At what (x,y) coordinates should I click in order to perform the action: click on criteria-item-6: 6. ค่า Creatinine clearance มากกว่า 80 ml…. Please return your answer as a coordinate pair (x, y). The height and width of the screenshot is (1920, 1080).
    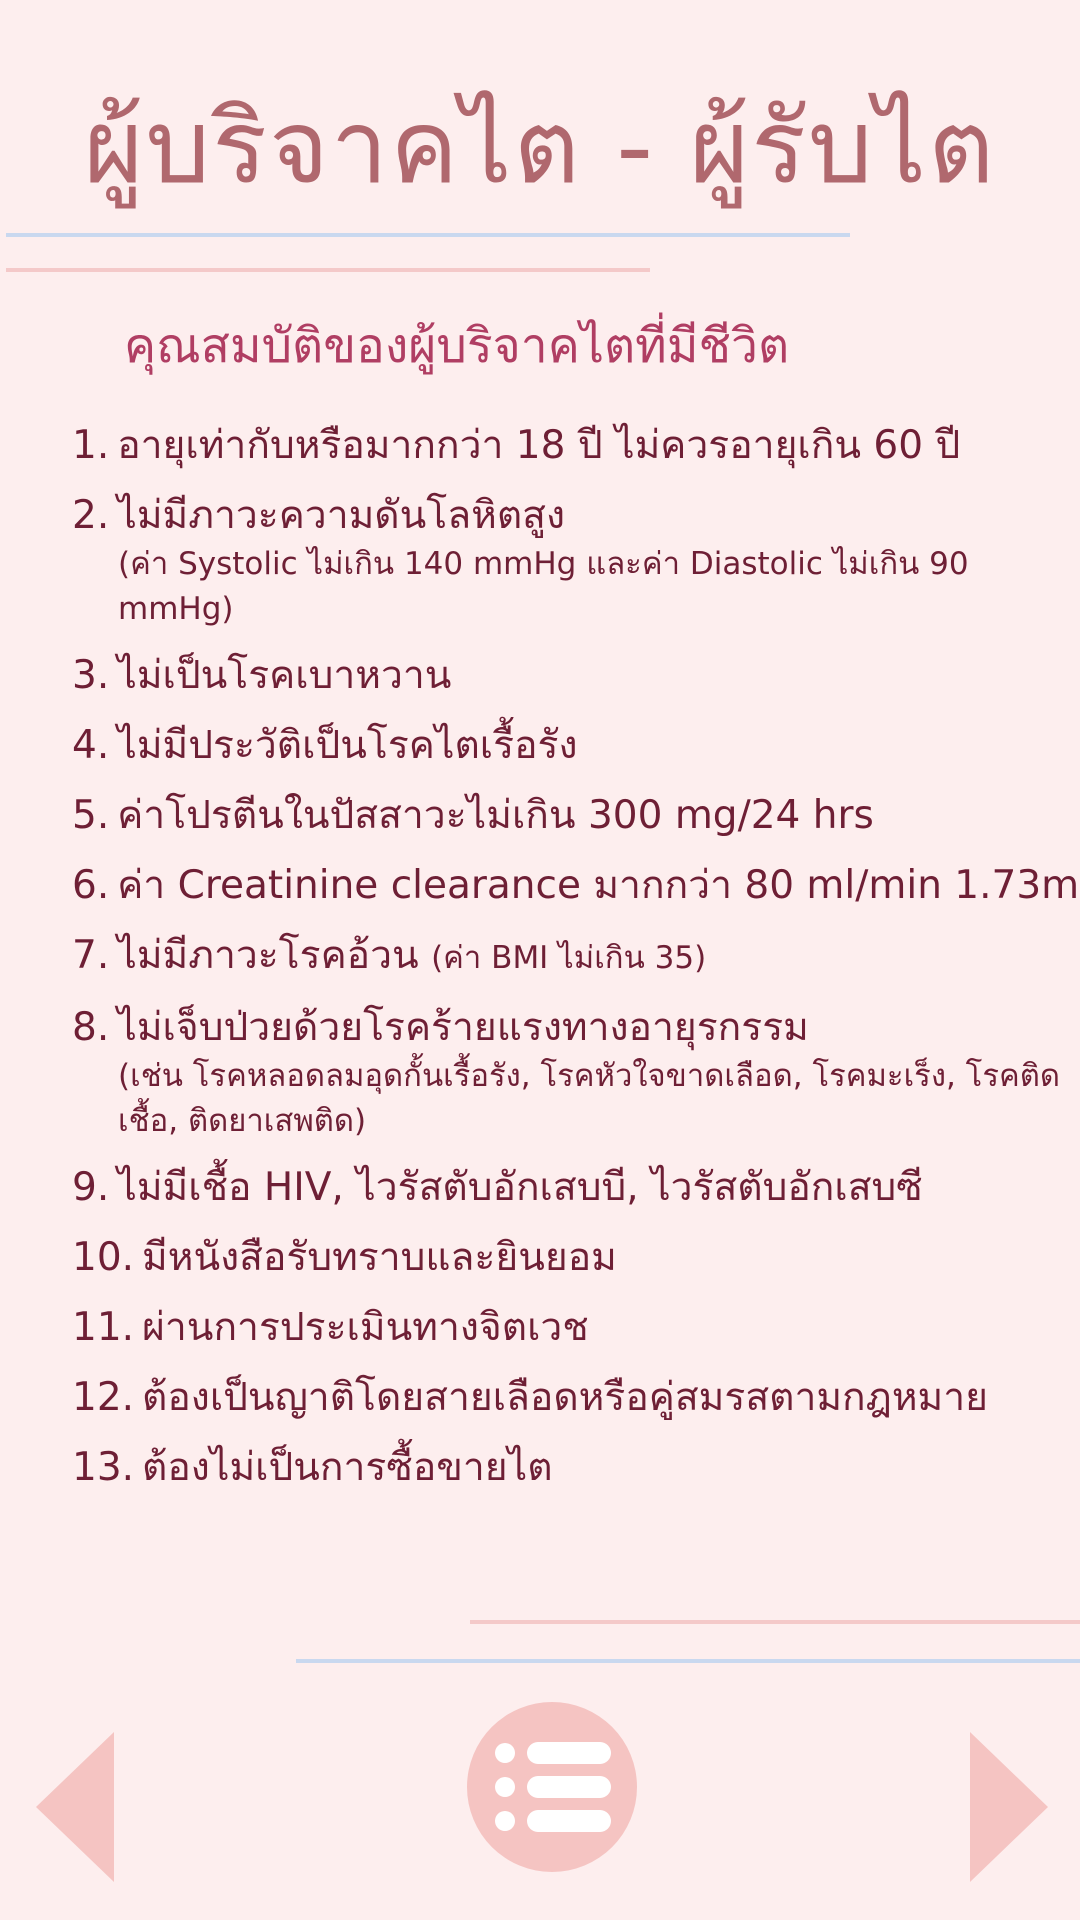
    Looking at the image, I should click on (576, 886).